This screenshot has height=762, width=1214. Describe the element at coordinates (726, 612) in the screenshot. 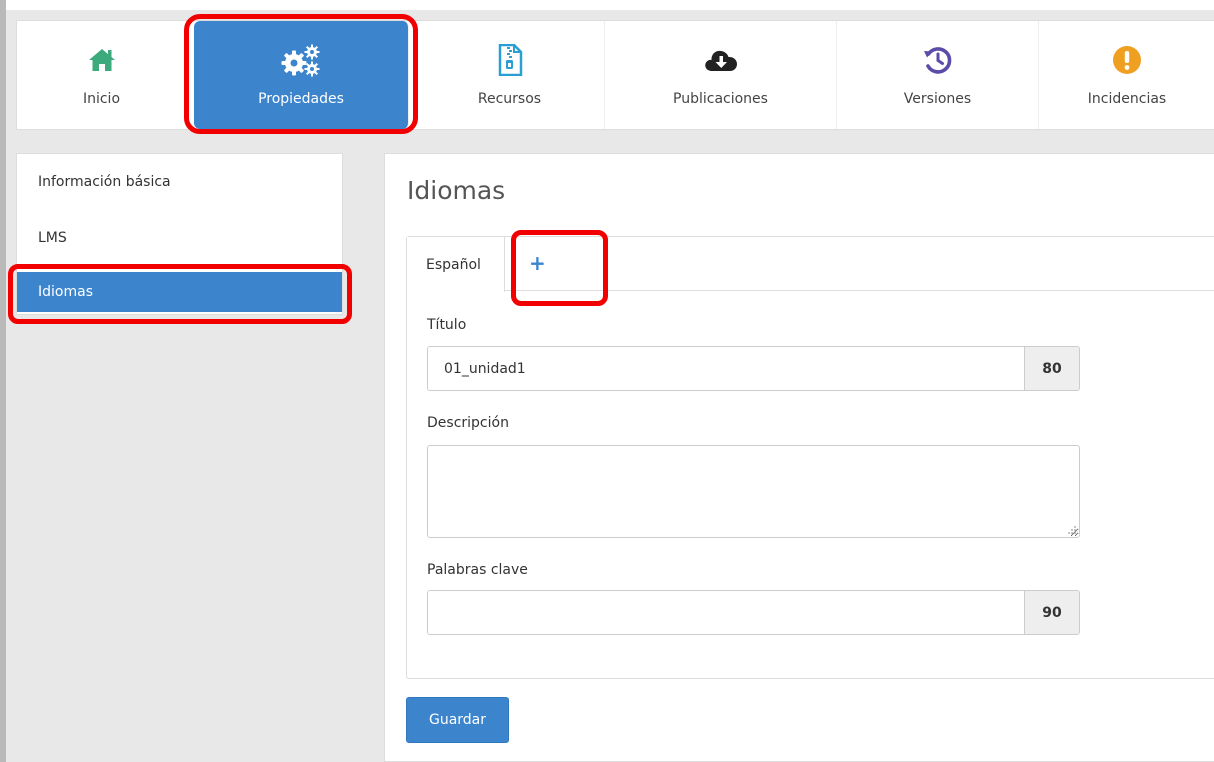

I see `palabras-clave-input` at that location.